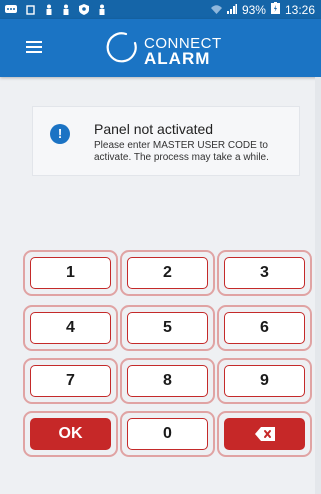 The width and height of the screenshot is (321, 494). I want to click on logo-ring-icon, so click(121, 47).